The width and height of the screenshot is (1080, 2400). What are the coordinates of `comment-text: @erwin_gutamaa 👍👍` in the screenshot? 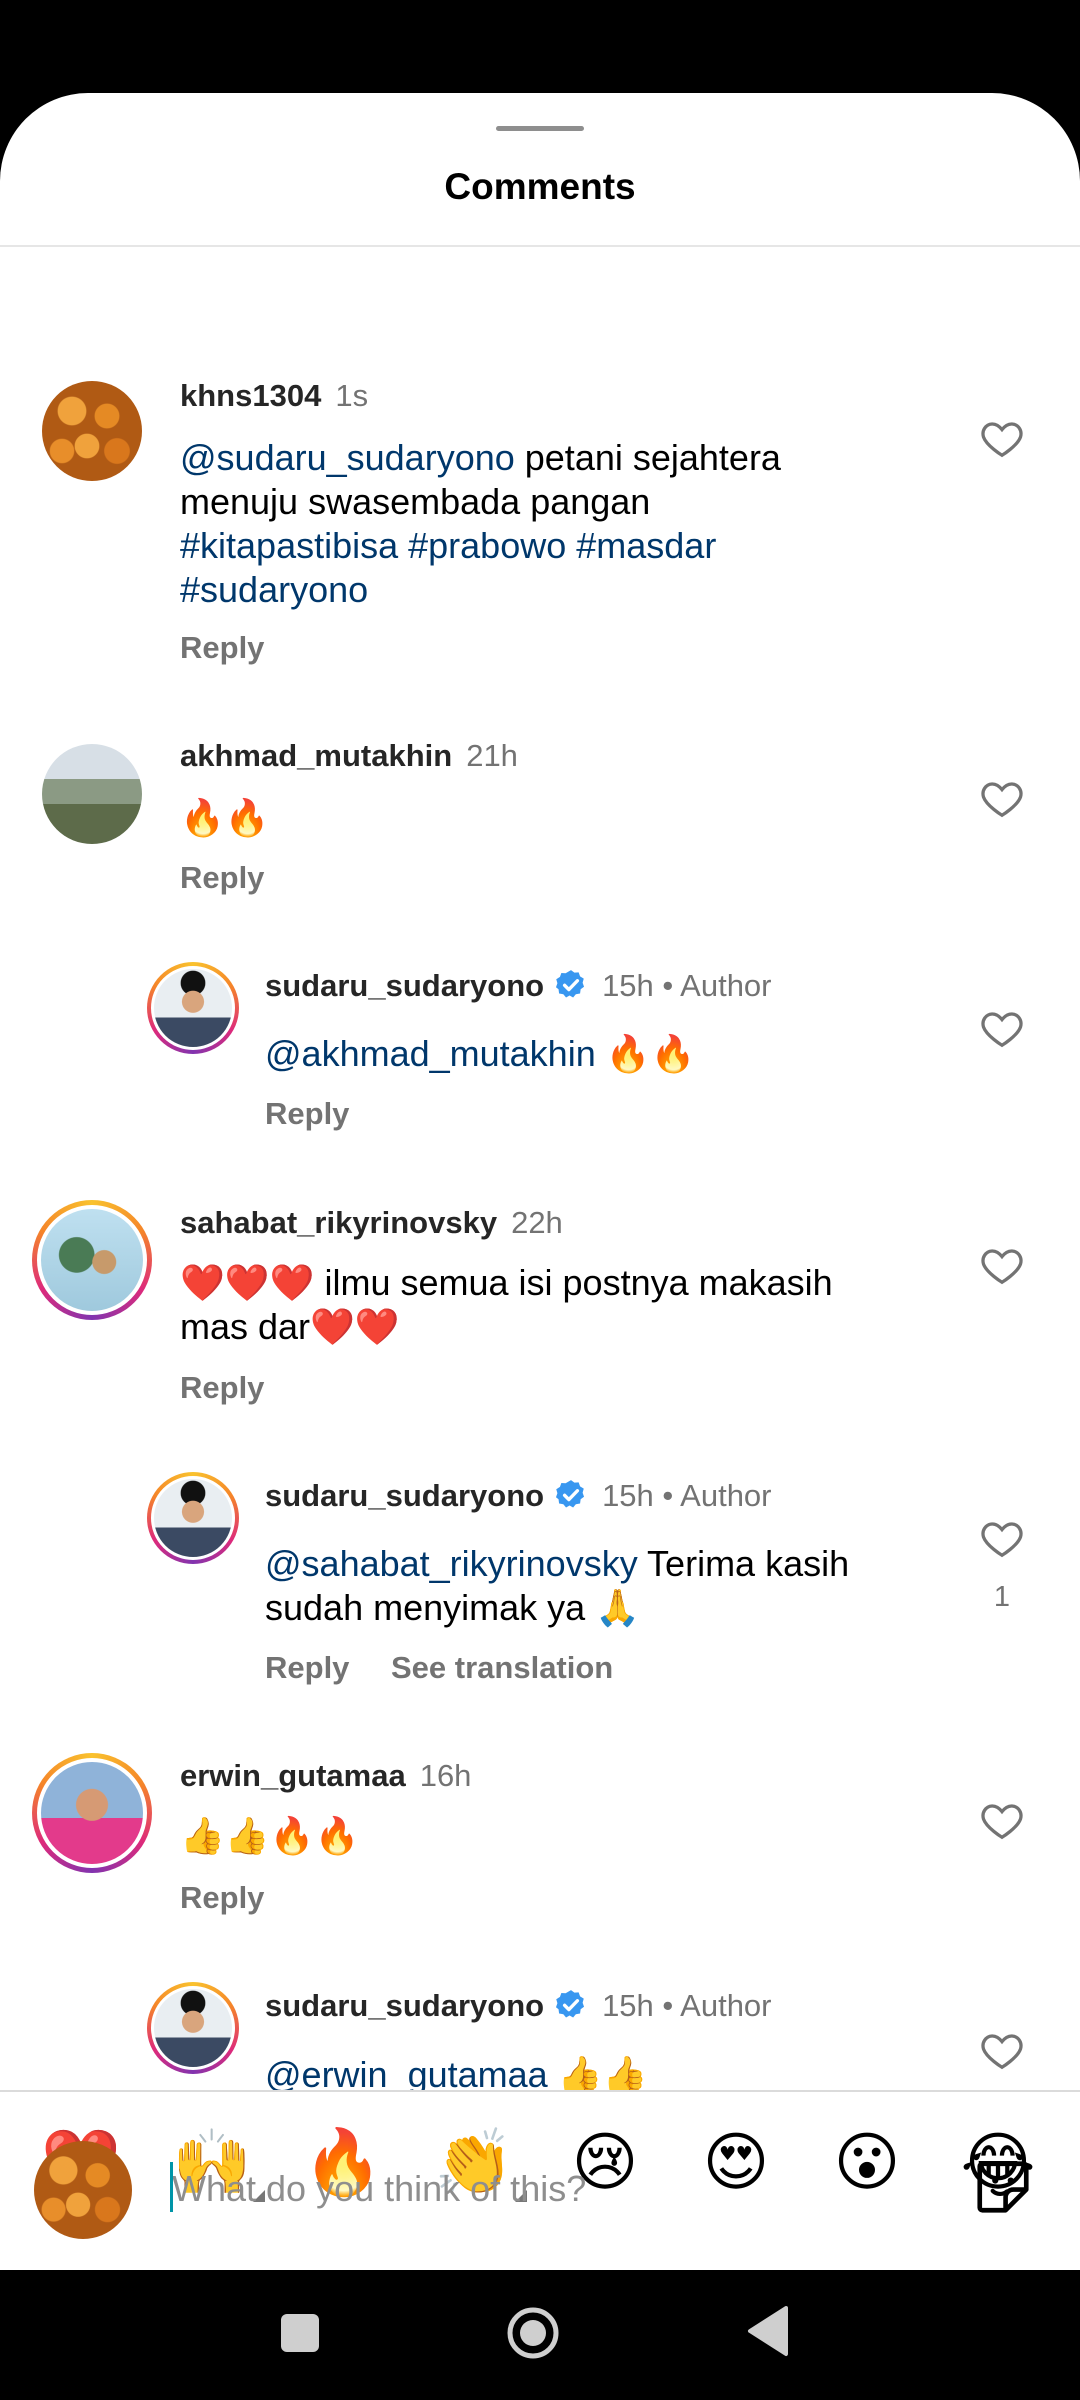 It's located at (456, 2071).